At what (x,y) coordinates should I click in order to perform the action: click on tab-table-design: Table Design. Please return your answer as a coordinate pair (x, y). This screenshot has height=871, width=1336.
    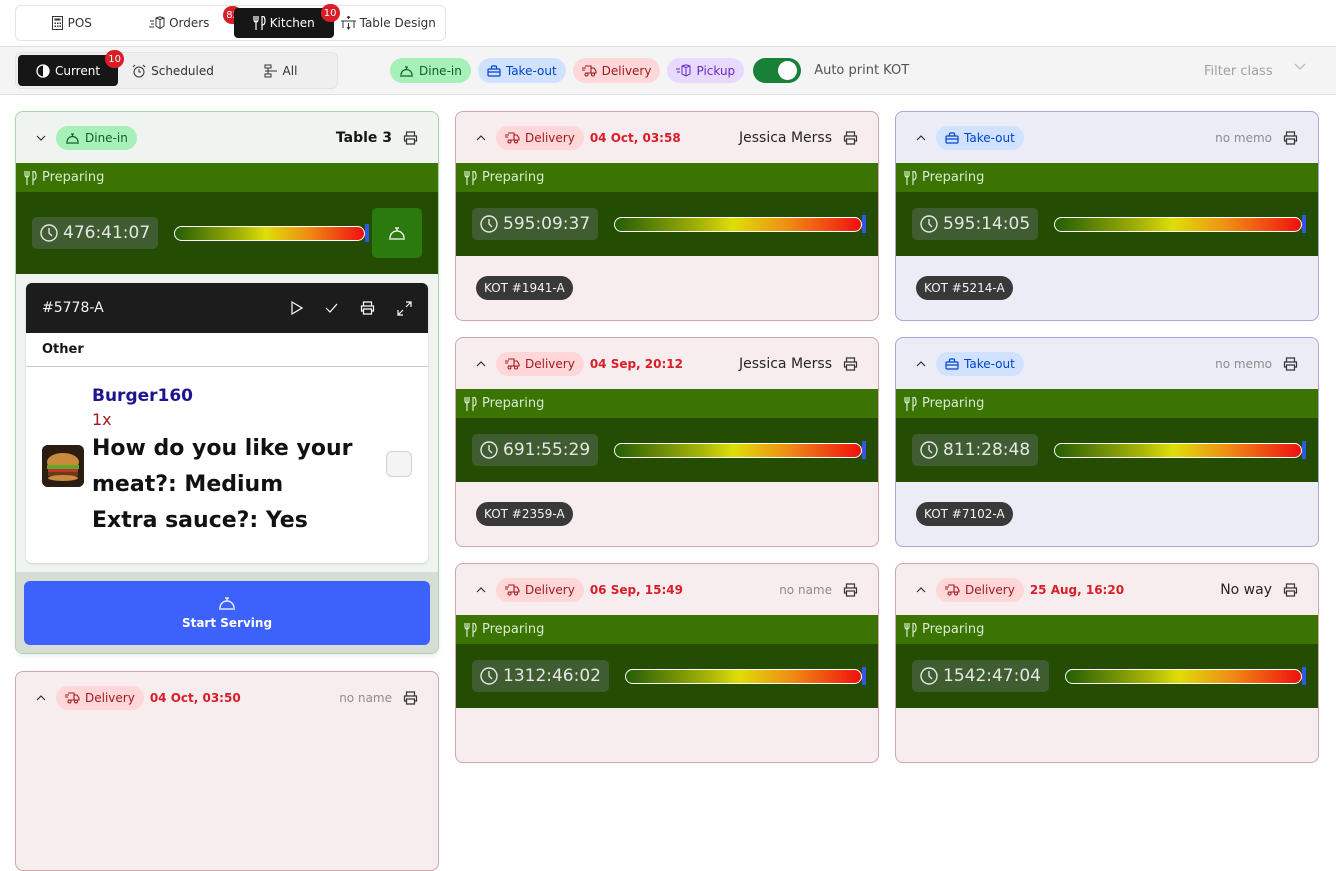
    Looking at the image, I should click on (388, 23).